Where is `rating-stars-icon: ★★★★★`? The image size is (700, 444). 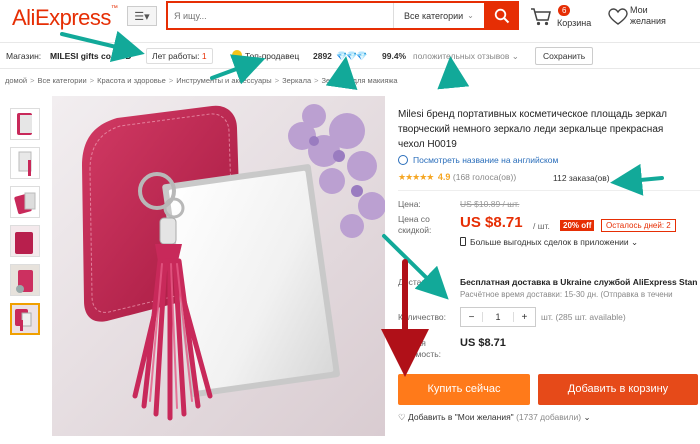 rating-stars-icon: ★★★★★ is located at coordinates (416, 177).